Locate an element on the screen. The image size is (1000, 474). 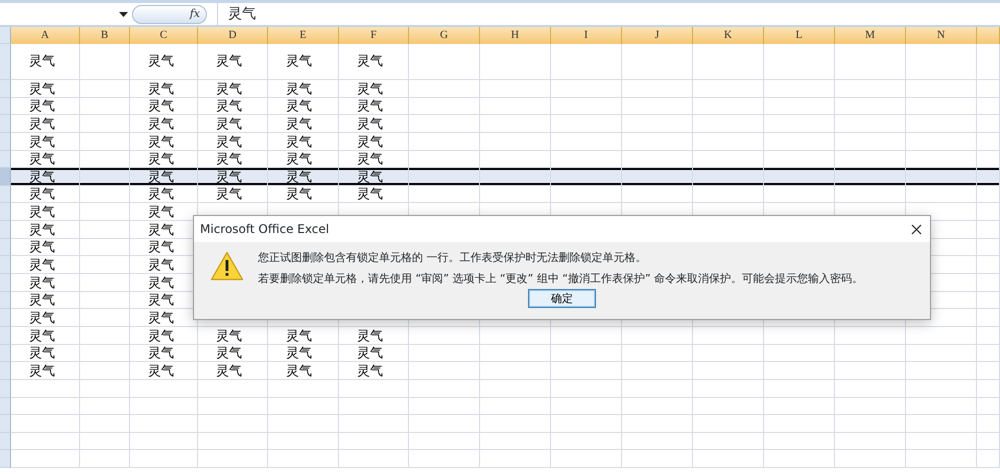
column-header: N is located at coordinates (941, 35).